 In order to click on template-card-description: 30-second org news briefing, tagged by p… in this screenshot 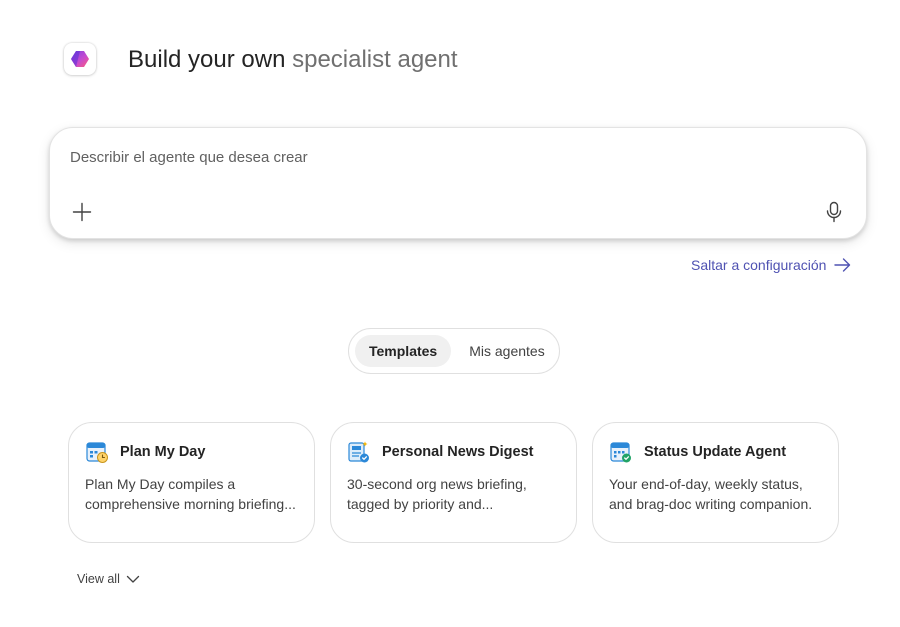, I will do `click(437, 494)`.